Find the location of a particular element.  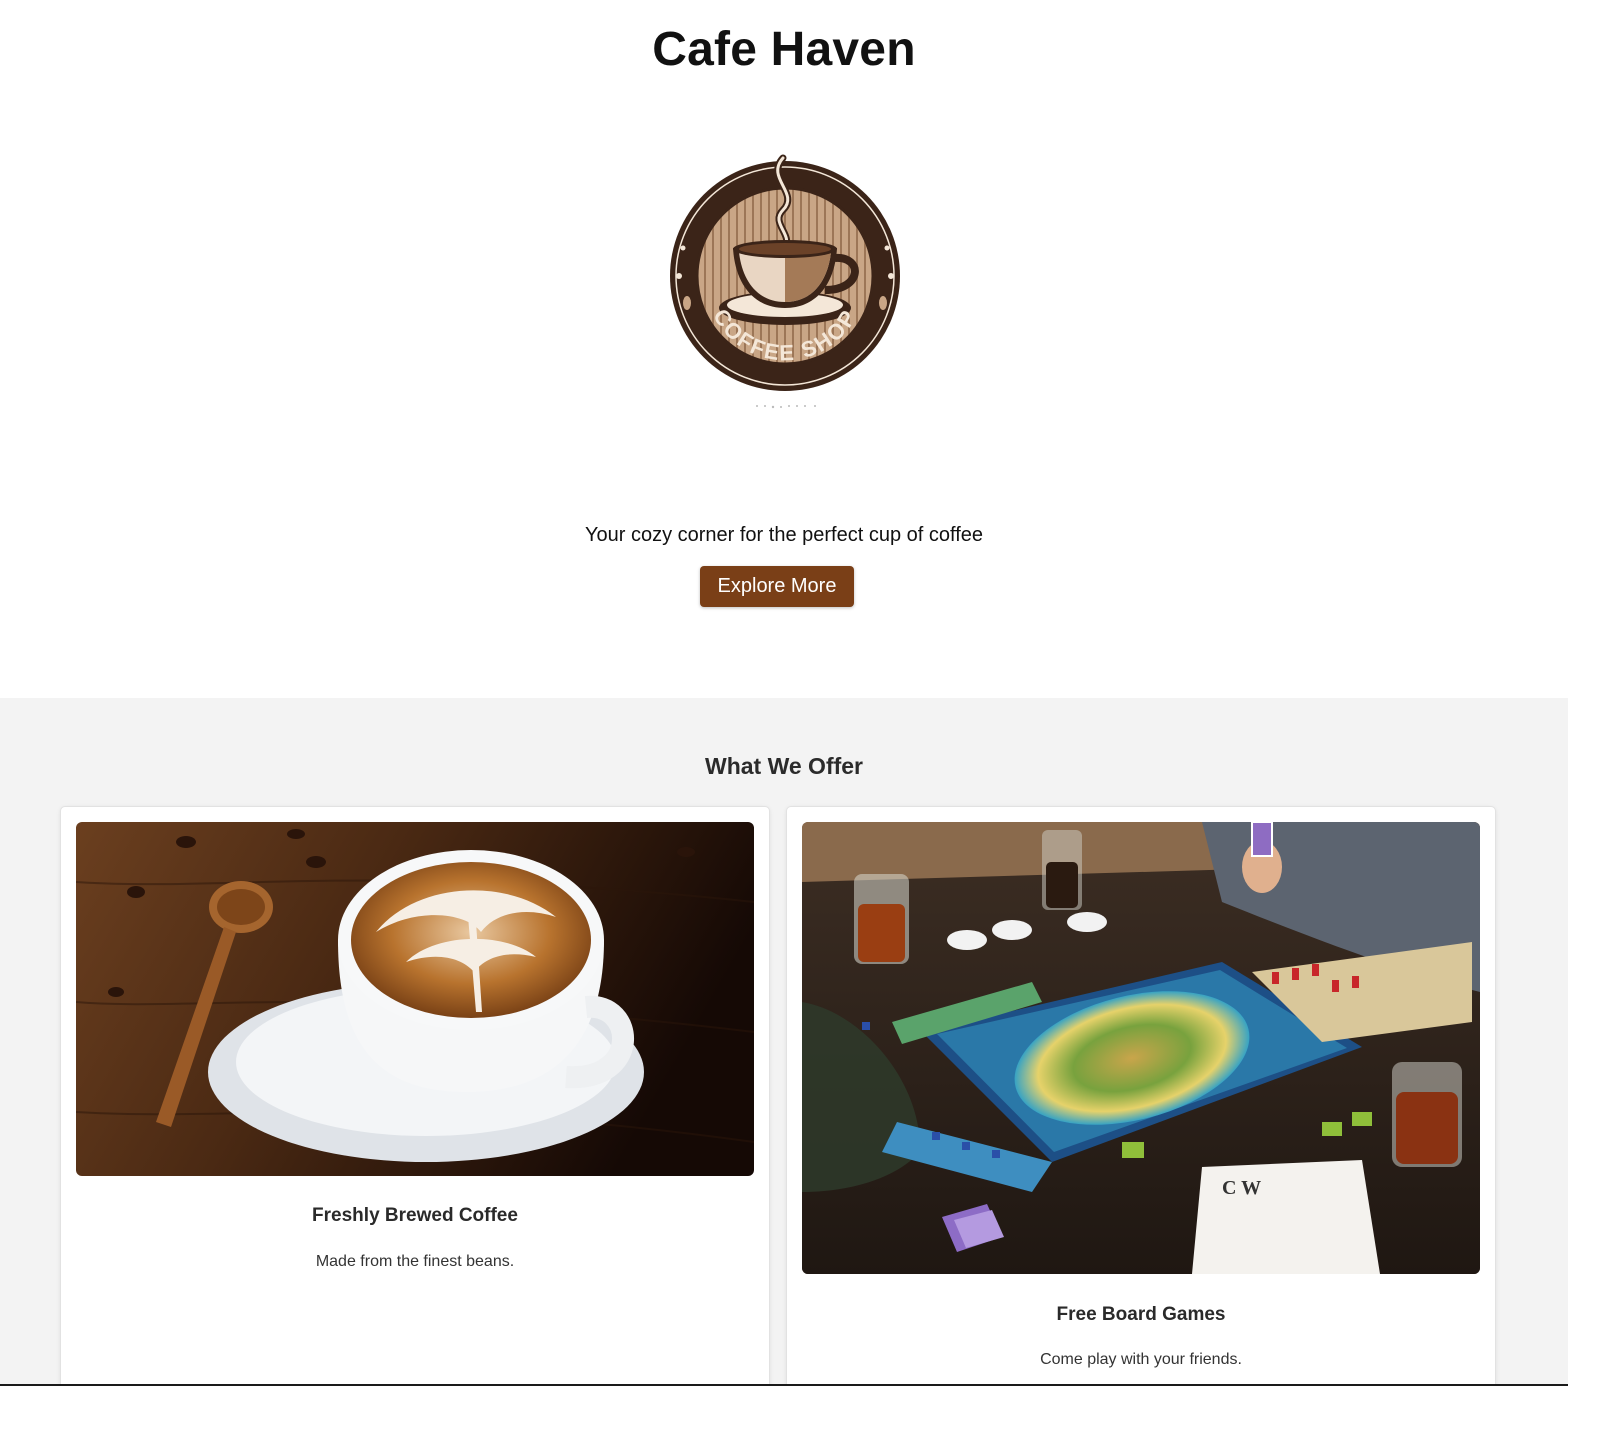

board-game-icon: C W is located at coordinates (1141, 1048).